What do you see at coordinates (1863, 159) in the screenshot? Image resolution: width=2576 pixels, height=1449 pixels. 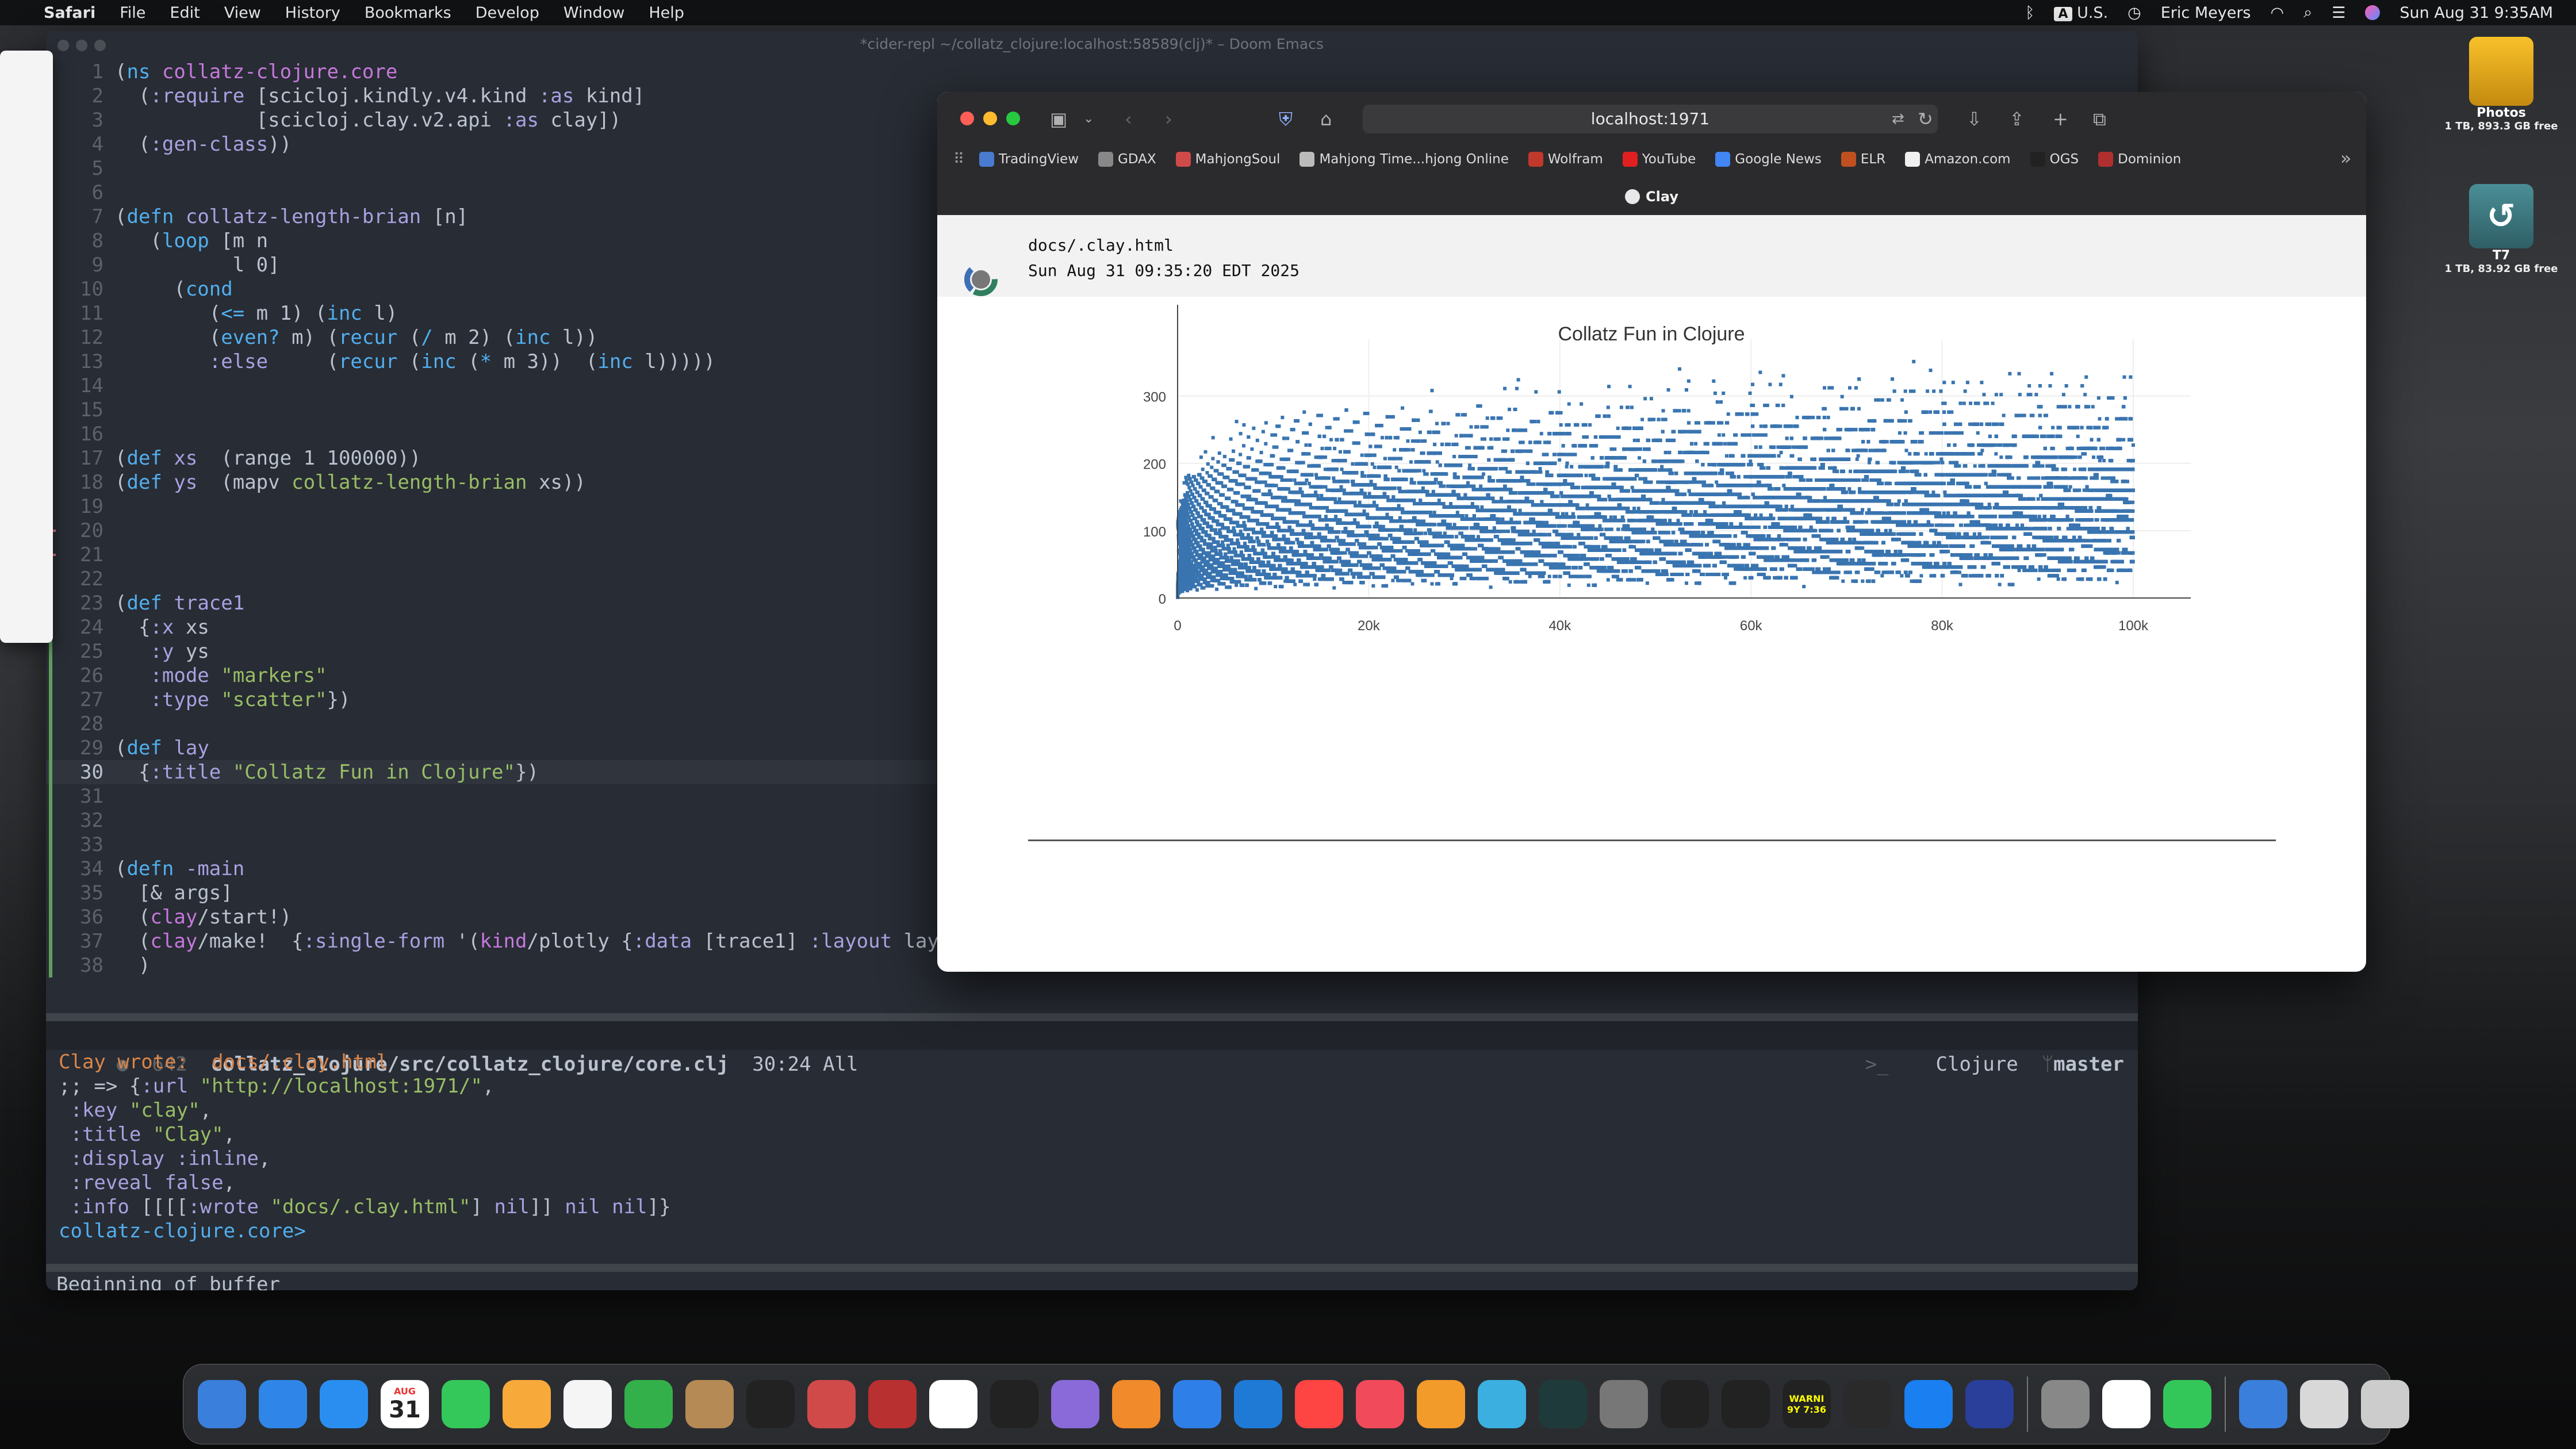 I see `bookmark-elr: ELR` at bounding box center [1863, 159].